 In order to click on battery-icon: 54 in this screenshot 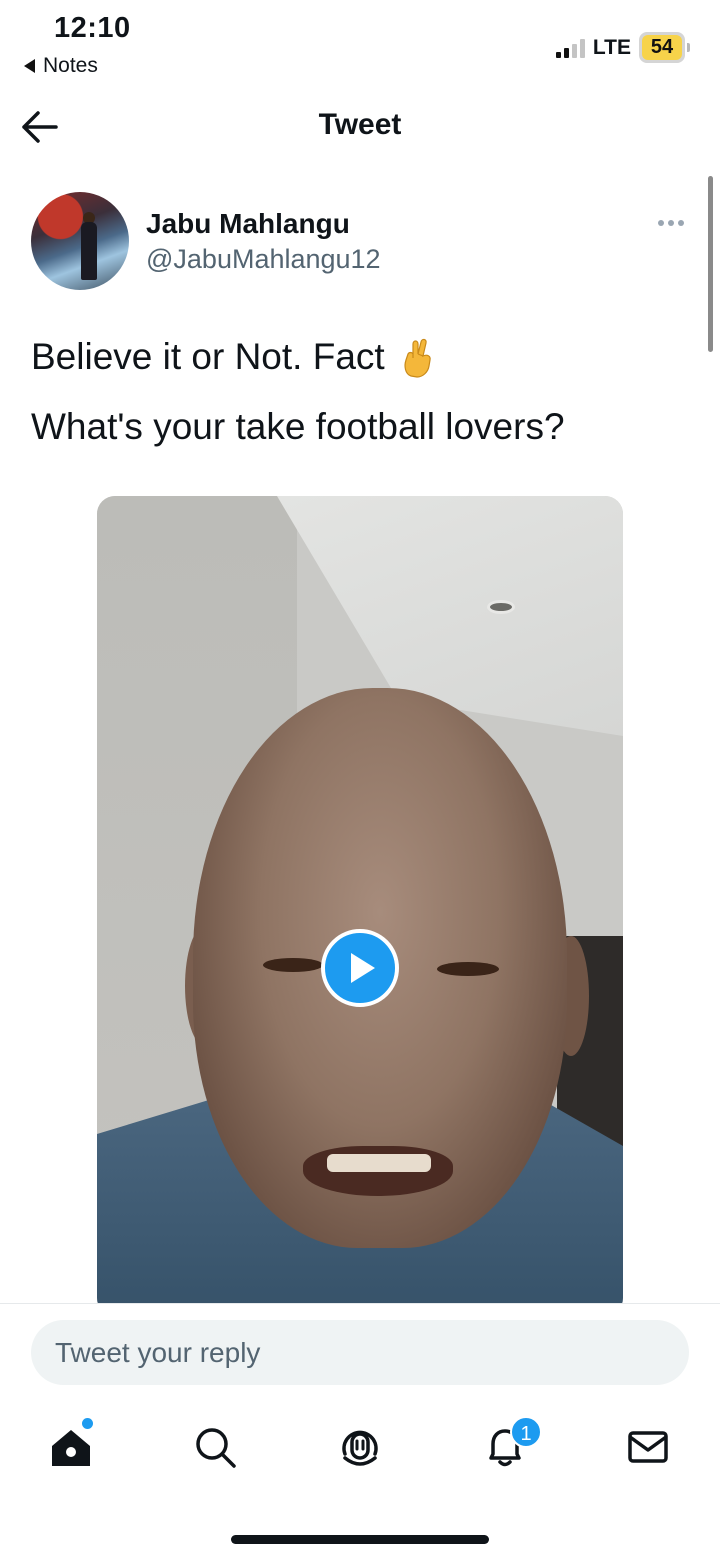, I will do `click(664, 47)`.